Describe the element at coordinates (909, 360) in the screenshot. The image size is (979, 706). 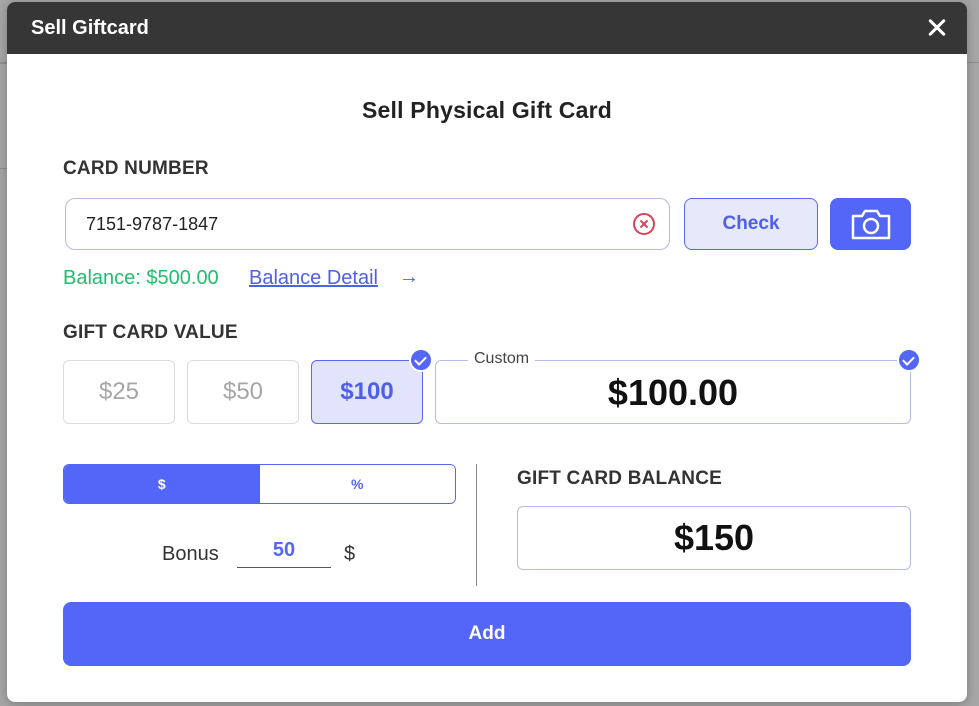
I see `custom-check-icon` at that location.